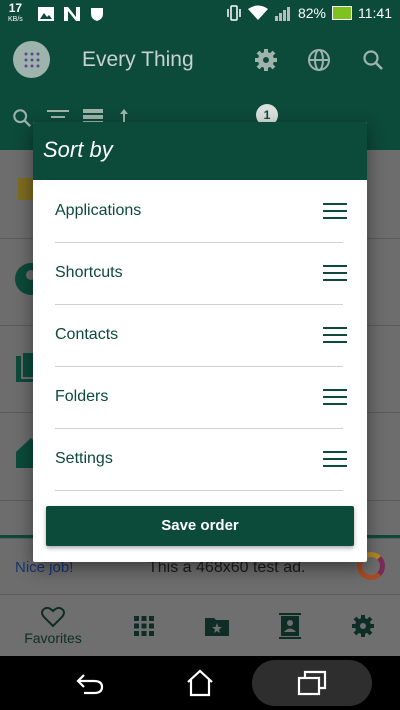 The height and width of the screenshot is (710, 400). Describe the element at coordinates (200, 273) in the screenshot. I see `sort-item-shortcuts: Shortcuts` at that location.